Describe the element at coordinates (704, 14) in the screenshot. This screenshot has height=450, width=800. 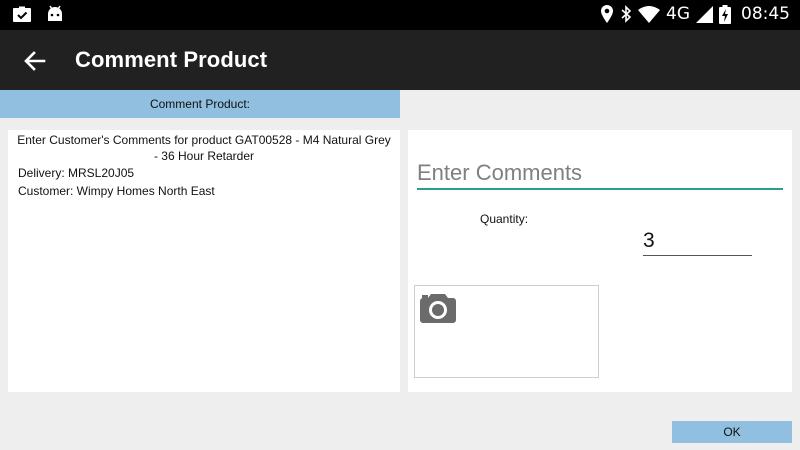
I see `signal-icon` at that location.